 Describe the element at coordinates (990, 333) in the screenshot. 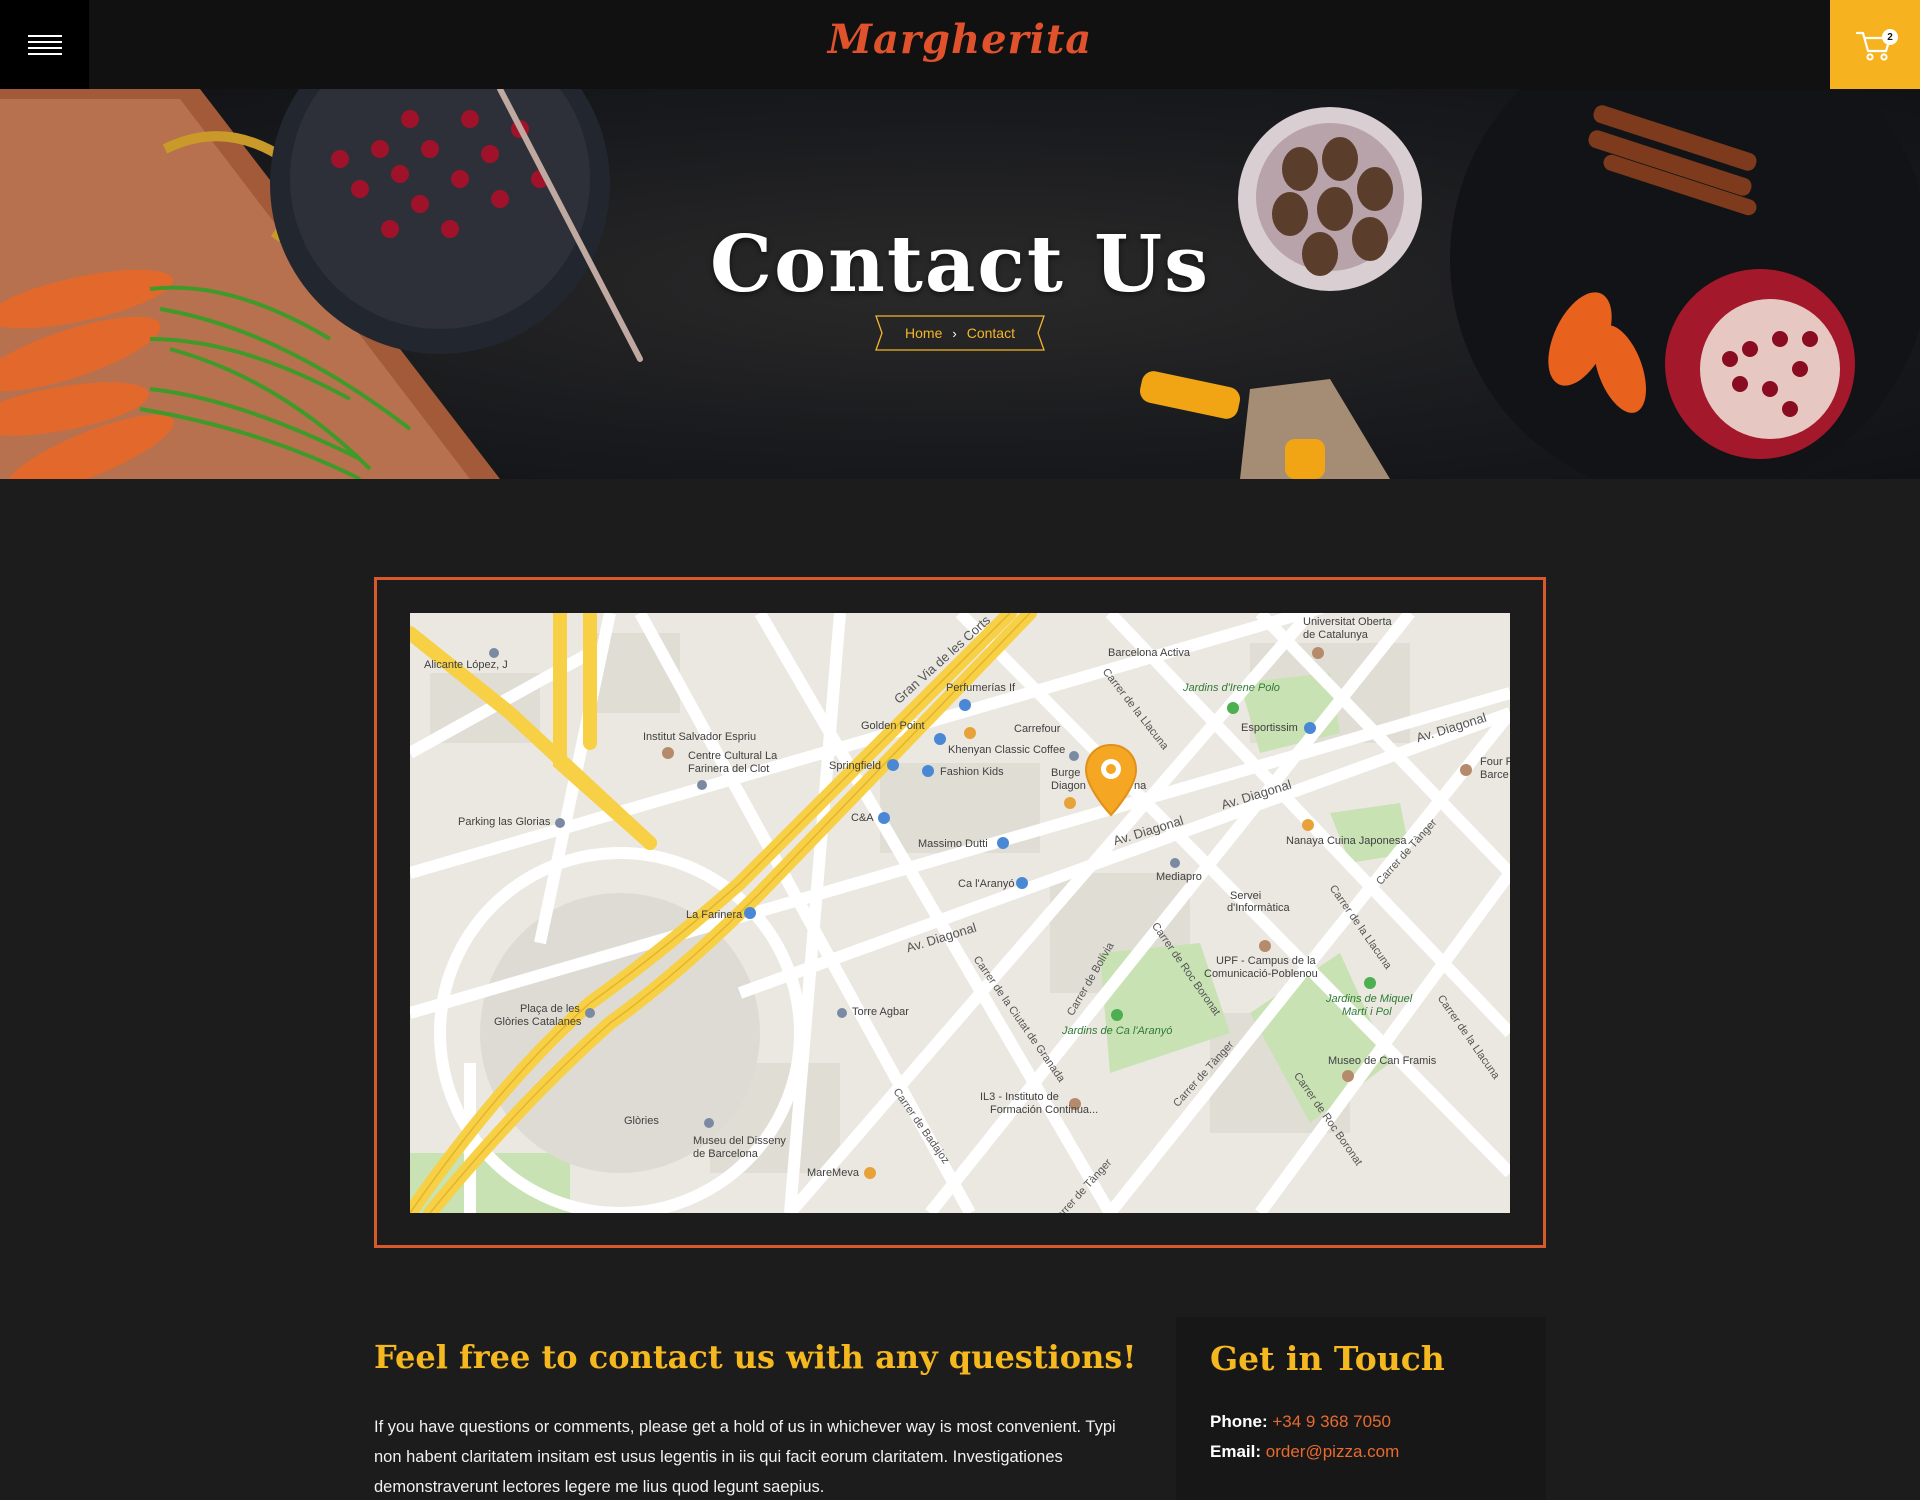

I see `breadcrumb-current: Contact` at that location.